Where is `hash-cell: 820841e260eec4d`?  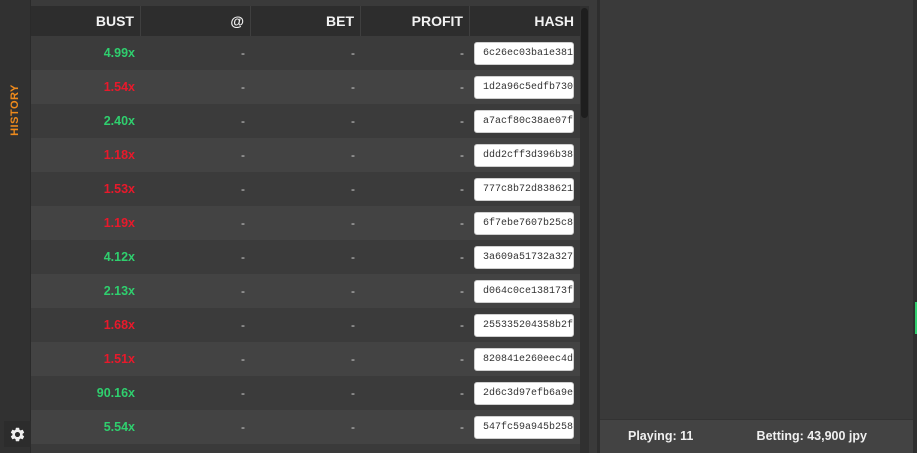
hash-cell: 820841e260eec4d is located at coordinates (525, 359).